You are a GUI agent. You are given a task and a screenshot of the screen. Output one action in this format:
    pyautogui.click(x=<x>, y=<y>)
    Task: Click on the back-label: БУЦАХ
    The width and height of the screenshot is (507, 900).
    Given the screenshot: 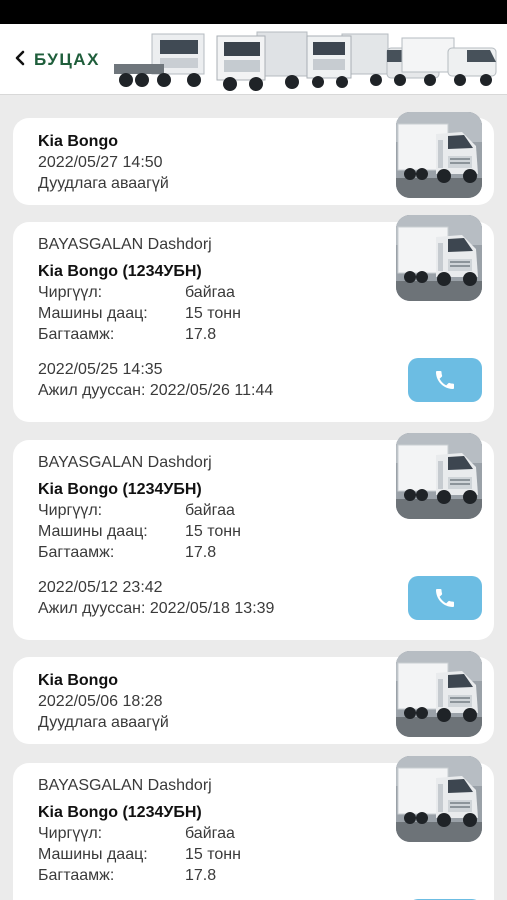 What is the action you would take?
    pyautogui.click(x=67, y=59)
    